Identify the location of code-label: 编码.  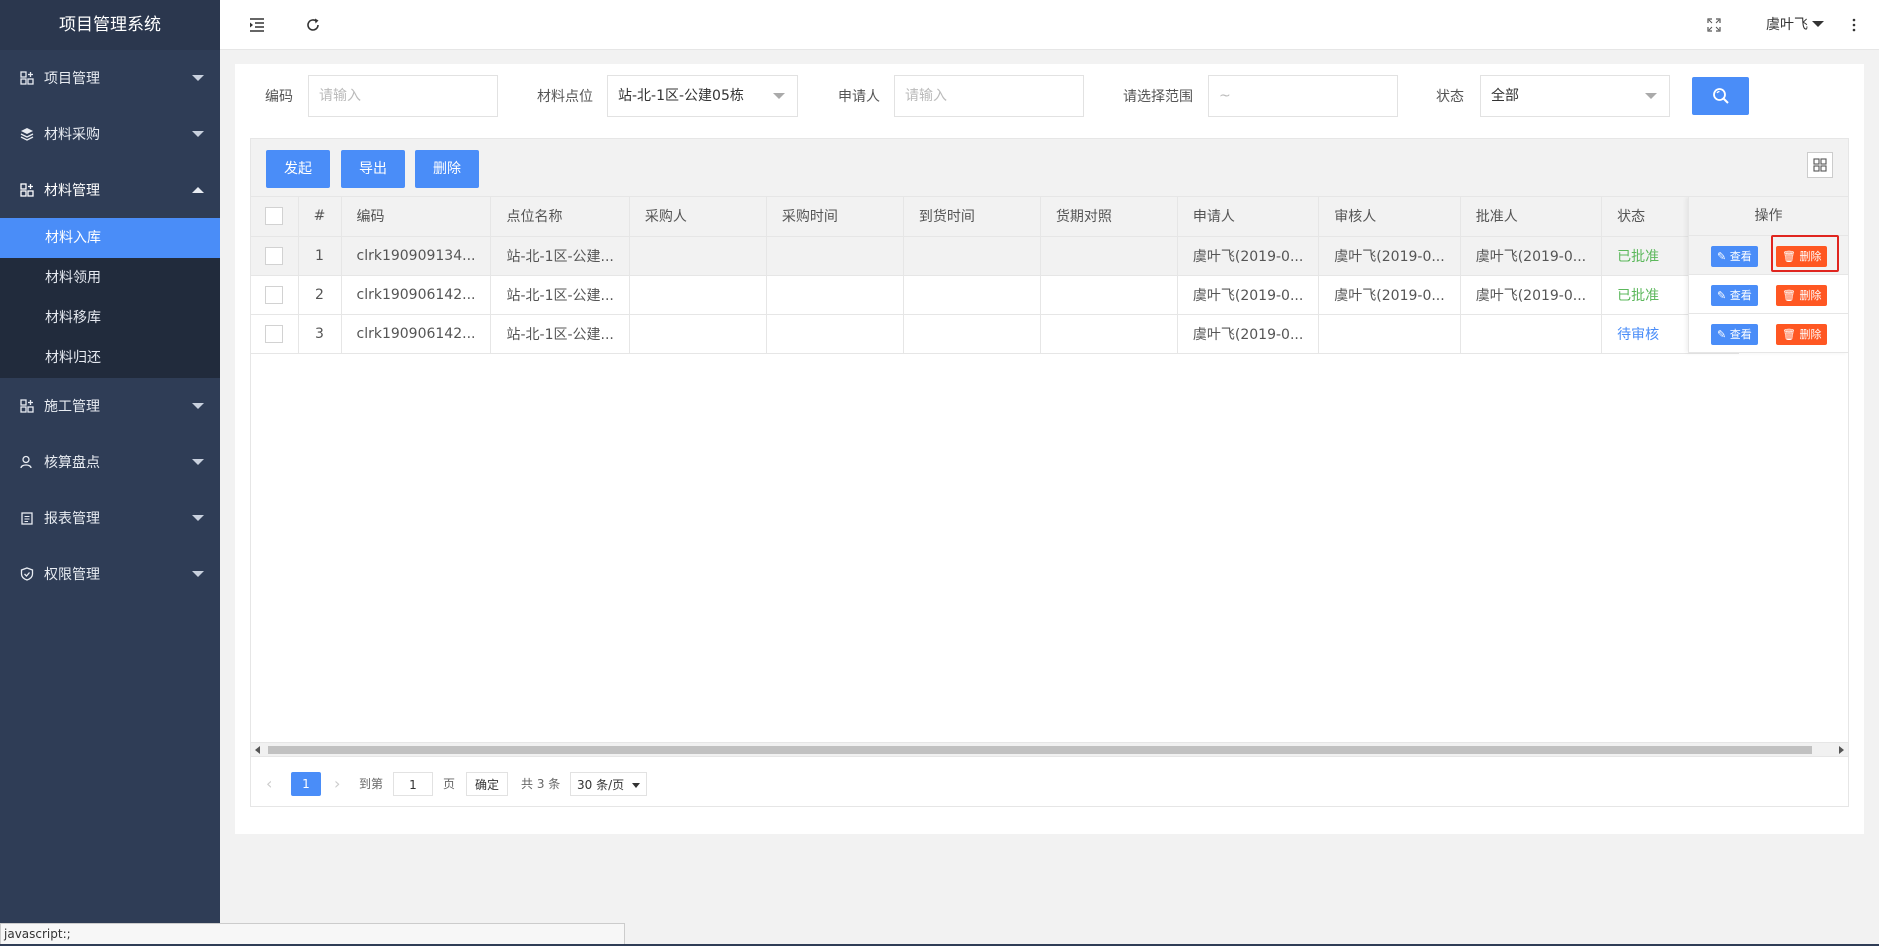
(279, 97).